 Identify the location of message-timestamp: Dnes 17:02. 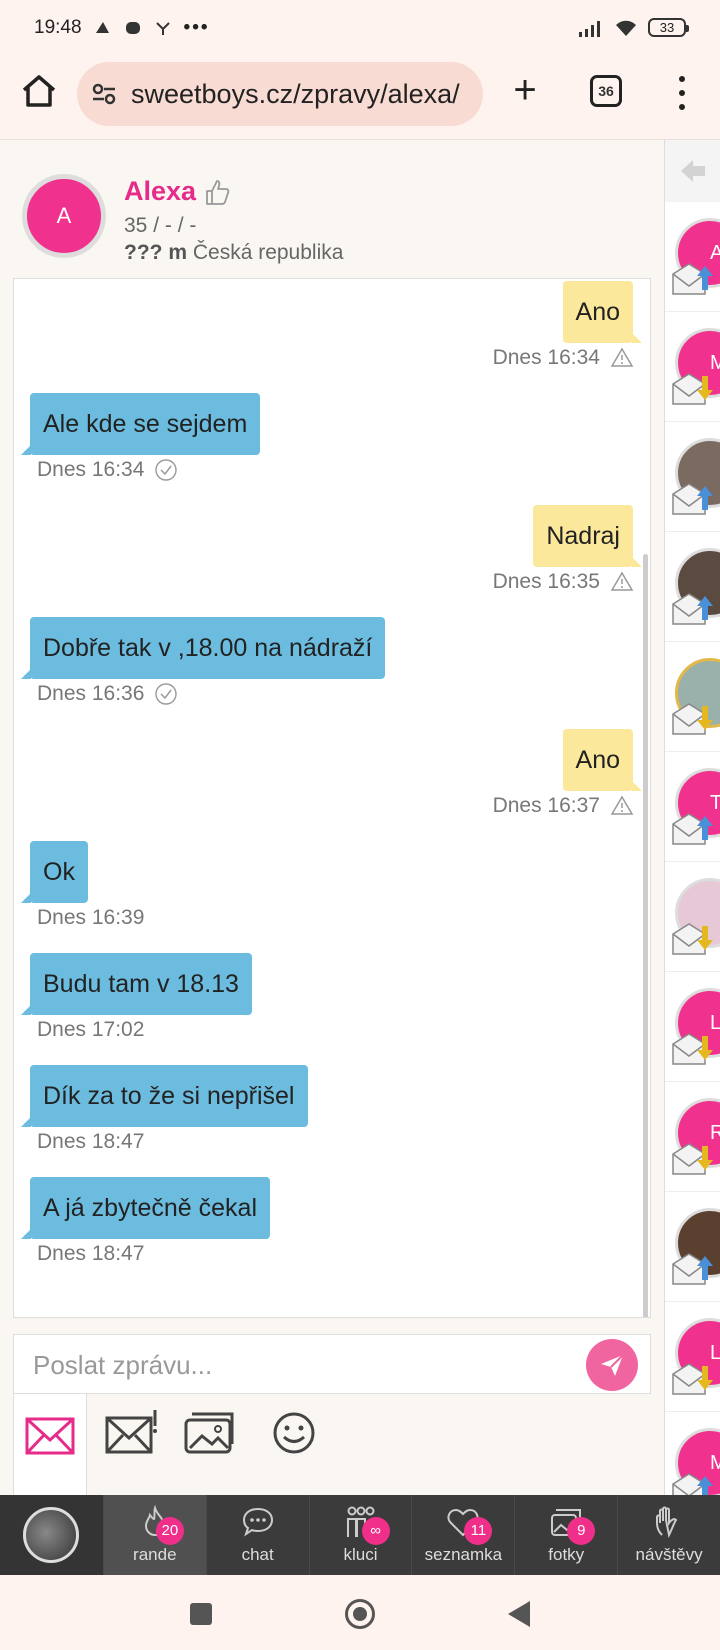
(91, 1029).